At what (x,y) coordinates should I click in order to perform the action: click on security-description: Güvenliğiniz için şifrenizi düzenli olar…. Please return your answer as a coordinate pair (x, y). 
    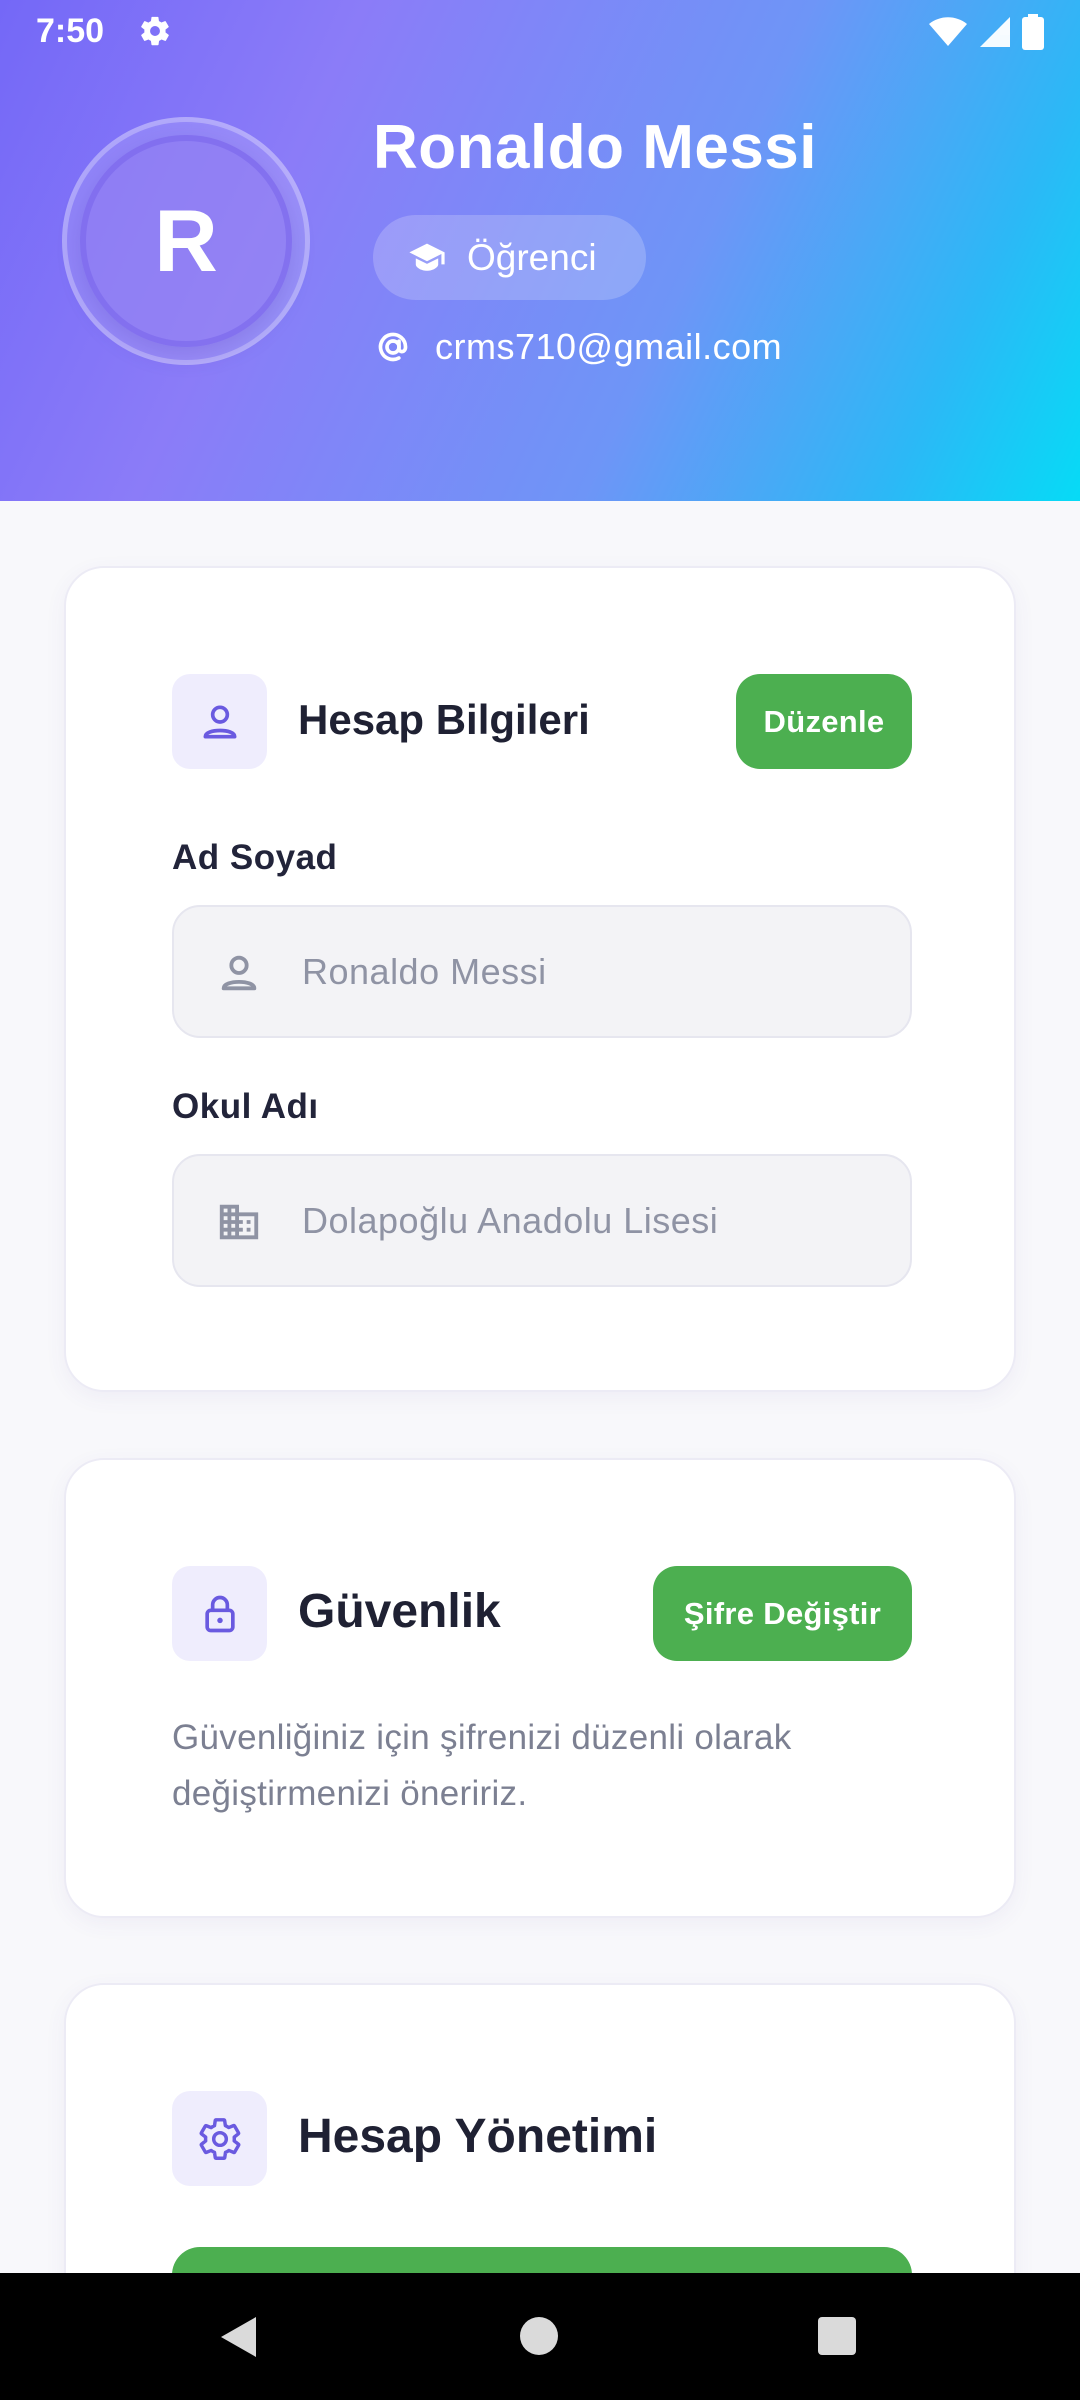
    Looking at the image, I should click on (482, 1765).